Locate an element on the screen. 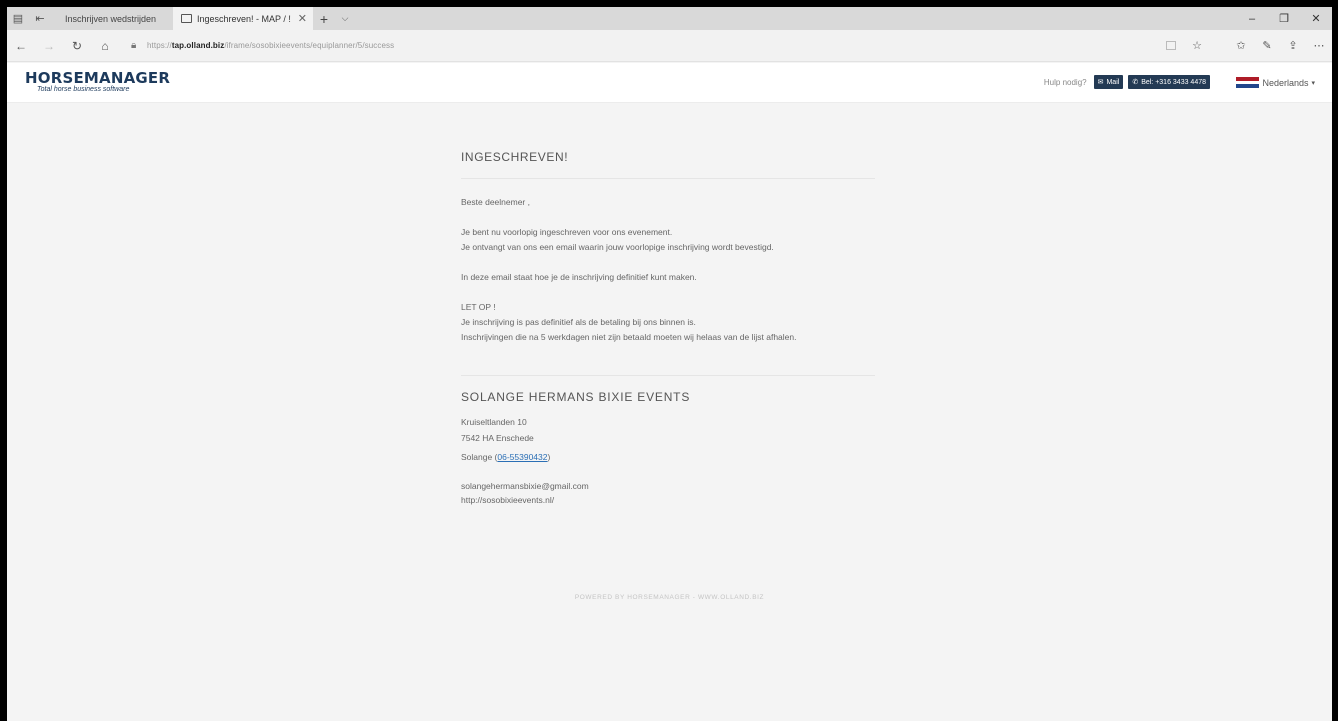 Image resolution: width=1338 pixels, height=721 pixels. home-icon: ⌂ is located at coordinates (105, 46).